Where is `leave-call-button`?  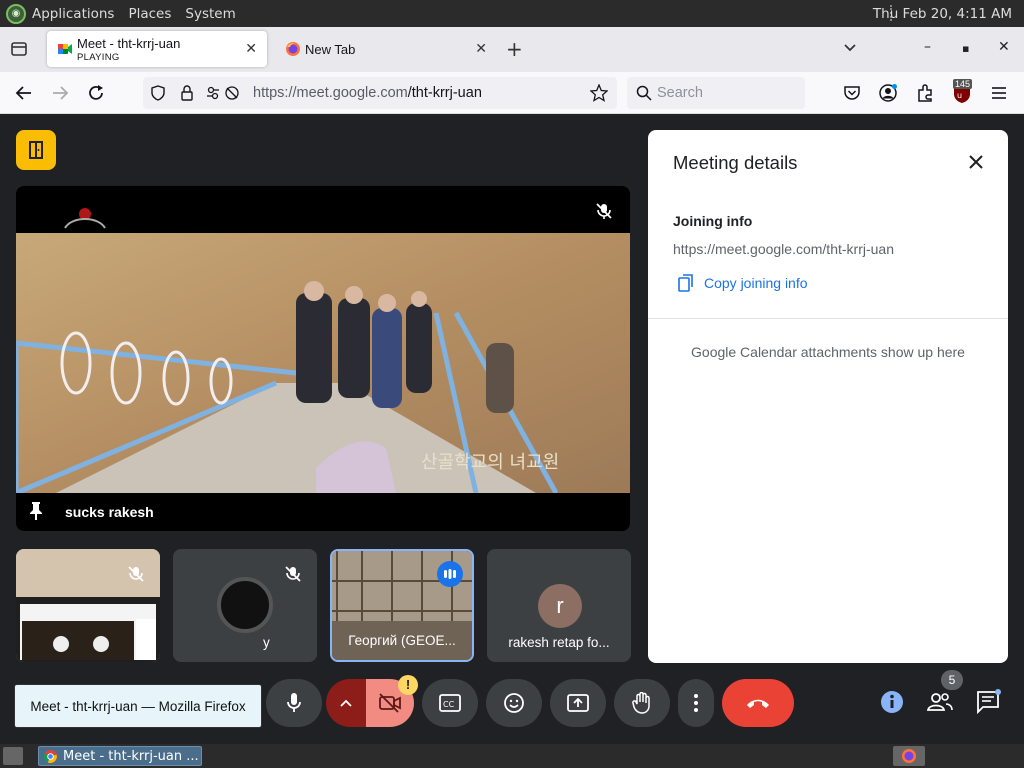
leave-call-button is located at coordinates (758, 703).